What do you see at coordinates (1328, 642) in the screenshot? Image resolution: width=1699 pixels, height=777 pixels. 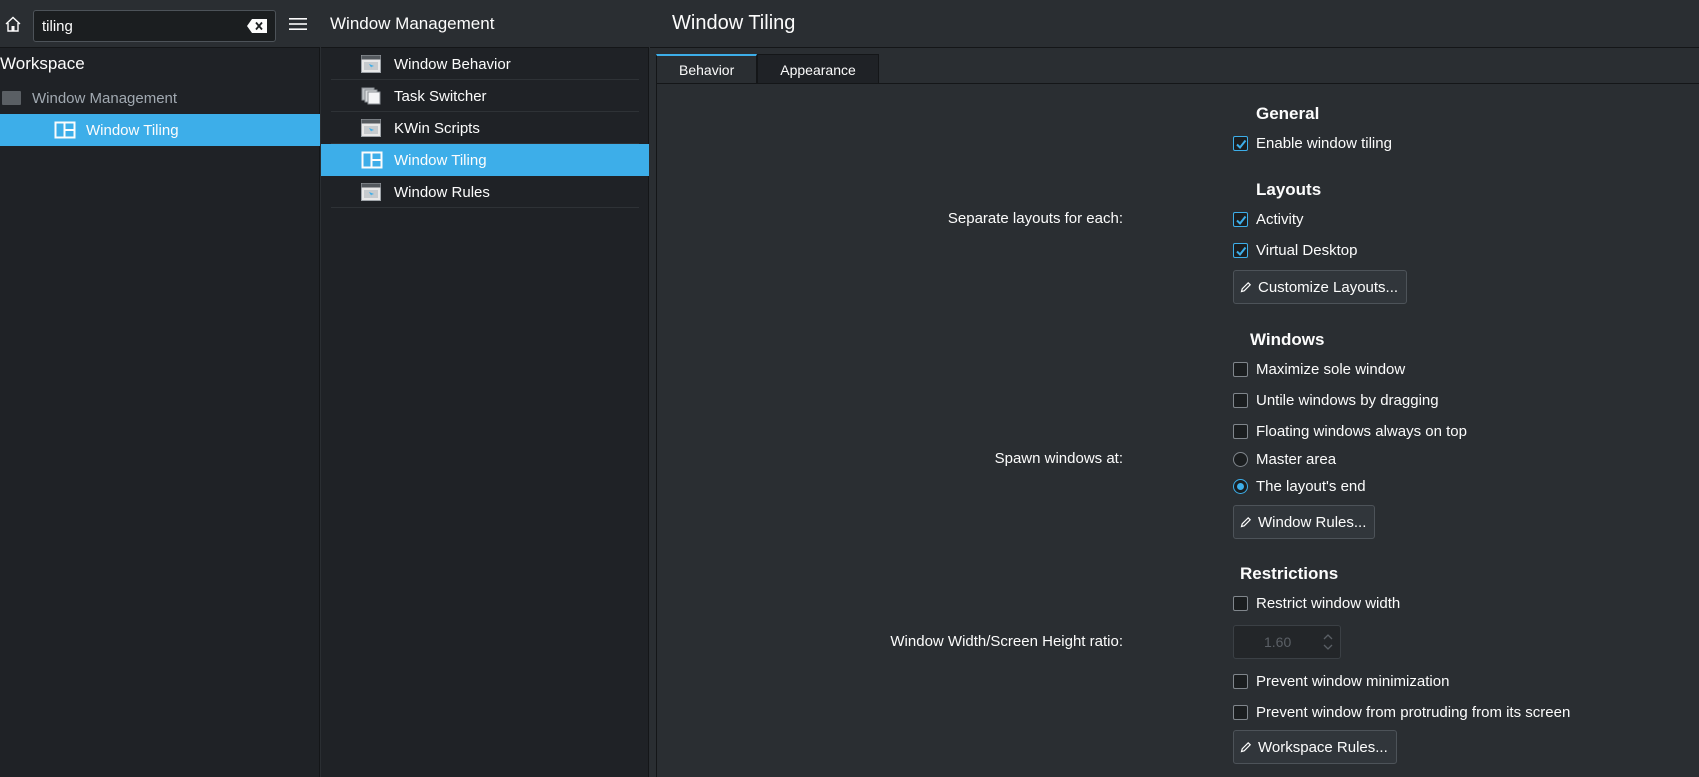 I see `spin-arrows-icon` at bounding box center [1328, 642].